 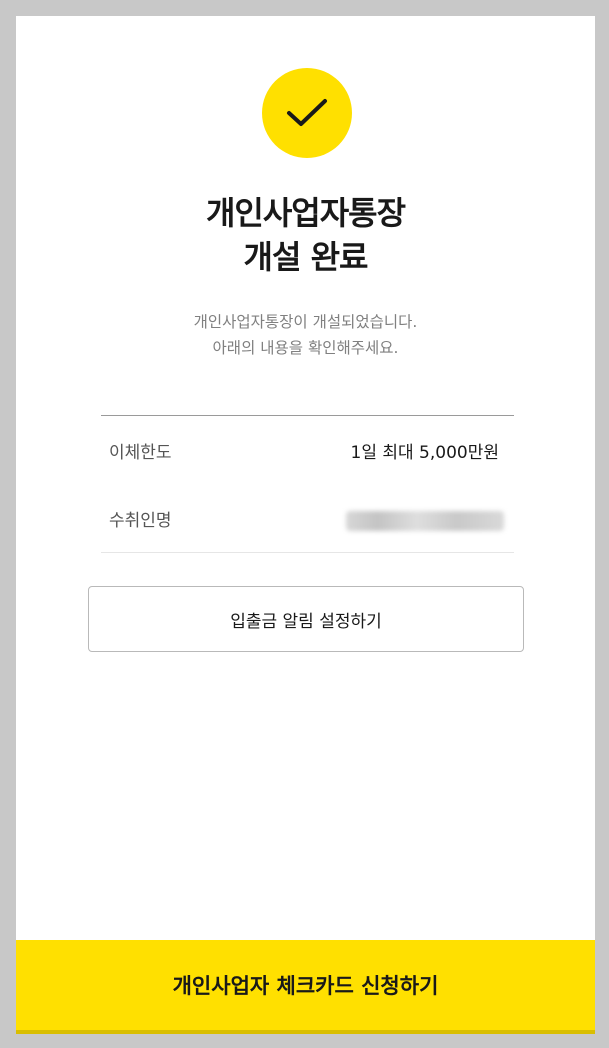 What do you see at coordinates (305, 322) in the screenshot?
I see `description-line-1: 개인사업자통장이 개설되었습니다.` at bounding box center [305, 322].